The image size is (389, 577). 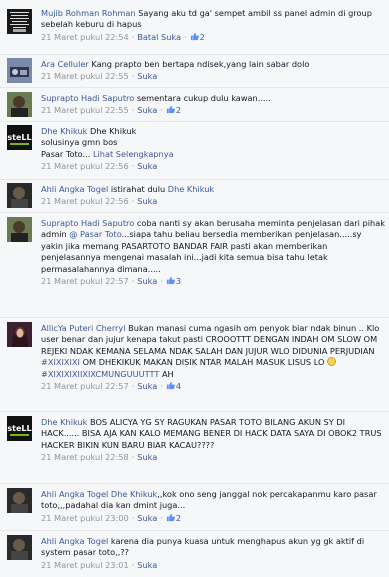 What do you see at coordinates (100, 374) in the screenshot?
I see `hashtag-link: #XIXIXIXIIXIXCMUNGUUUTTT` at bounding box center [100, 374].